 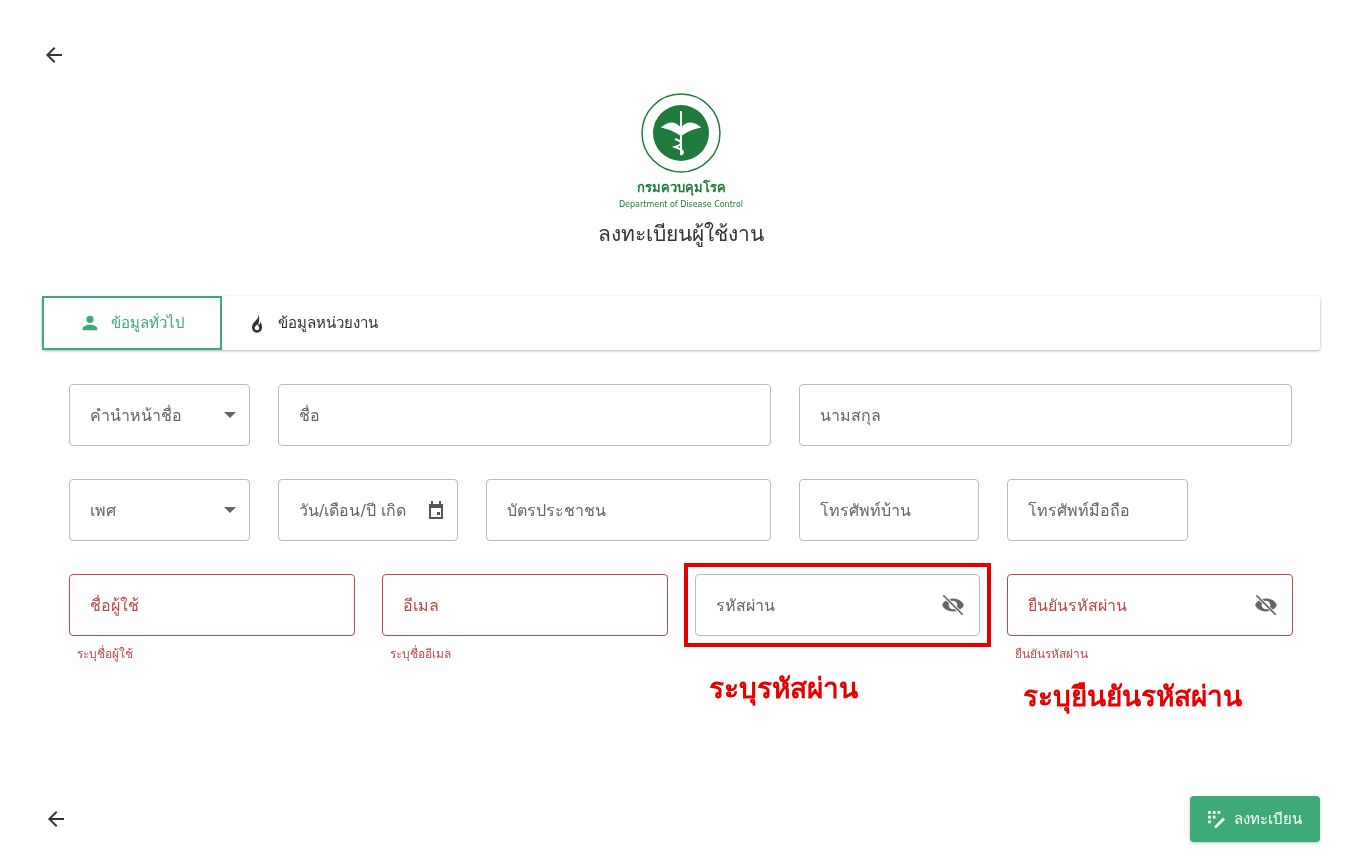 What do you see at coordinates (368, 510) in the screenshot?
I see `input-field: วัน/เดือน/ปี เกิด` at bounding box center [368, 510].